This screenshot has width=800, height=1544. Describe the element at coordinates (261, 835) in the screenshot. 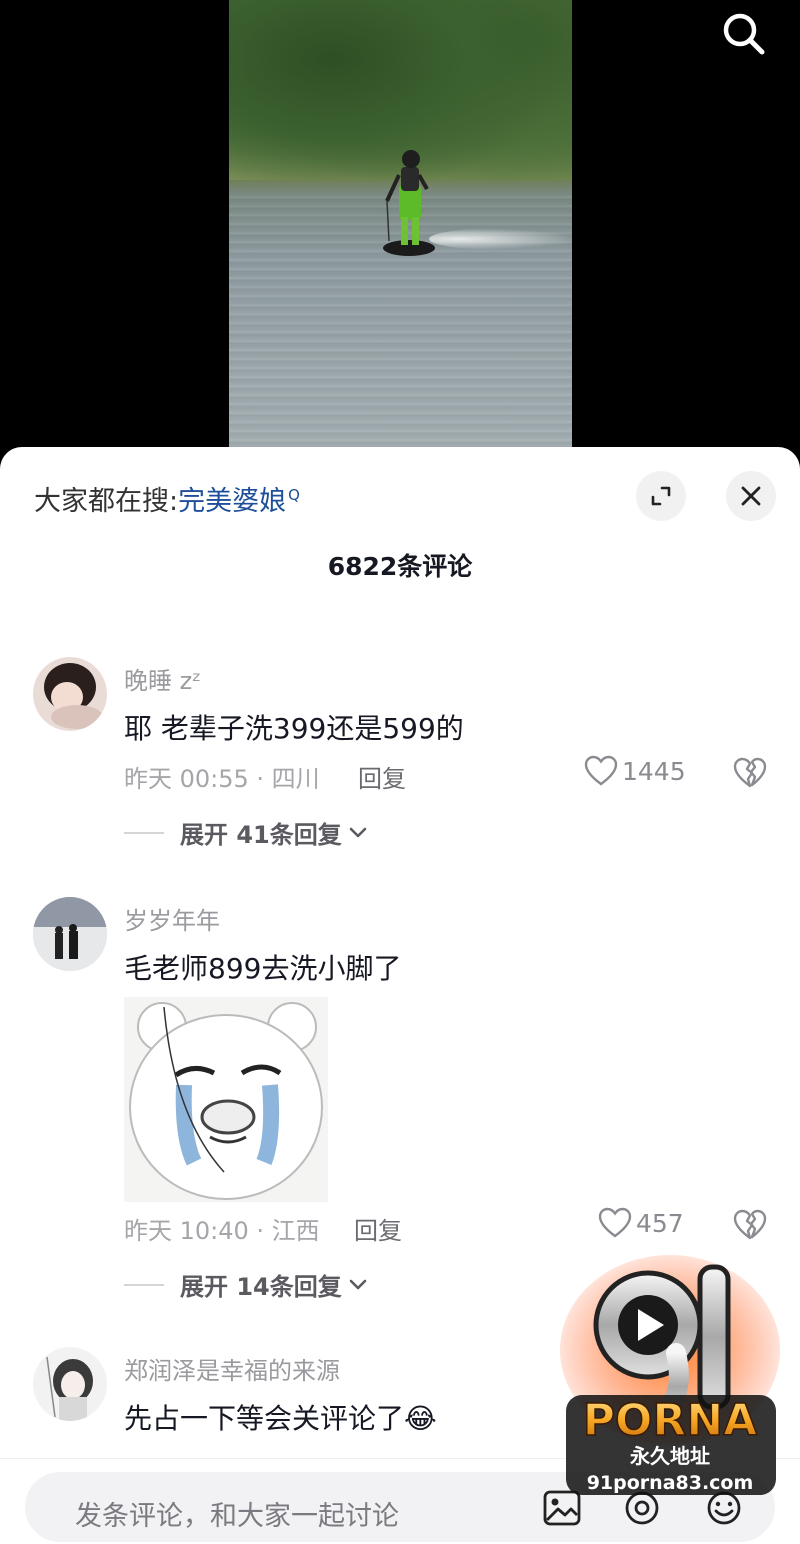

I see `expand-replies-label: 展开 41条回复` at that location.